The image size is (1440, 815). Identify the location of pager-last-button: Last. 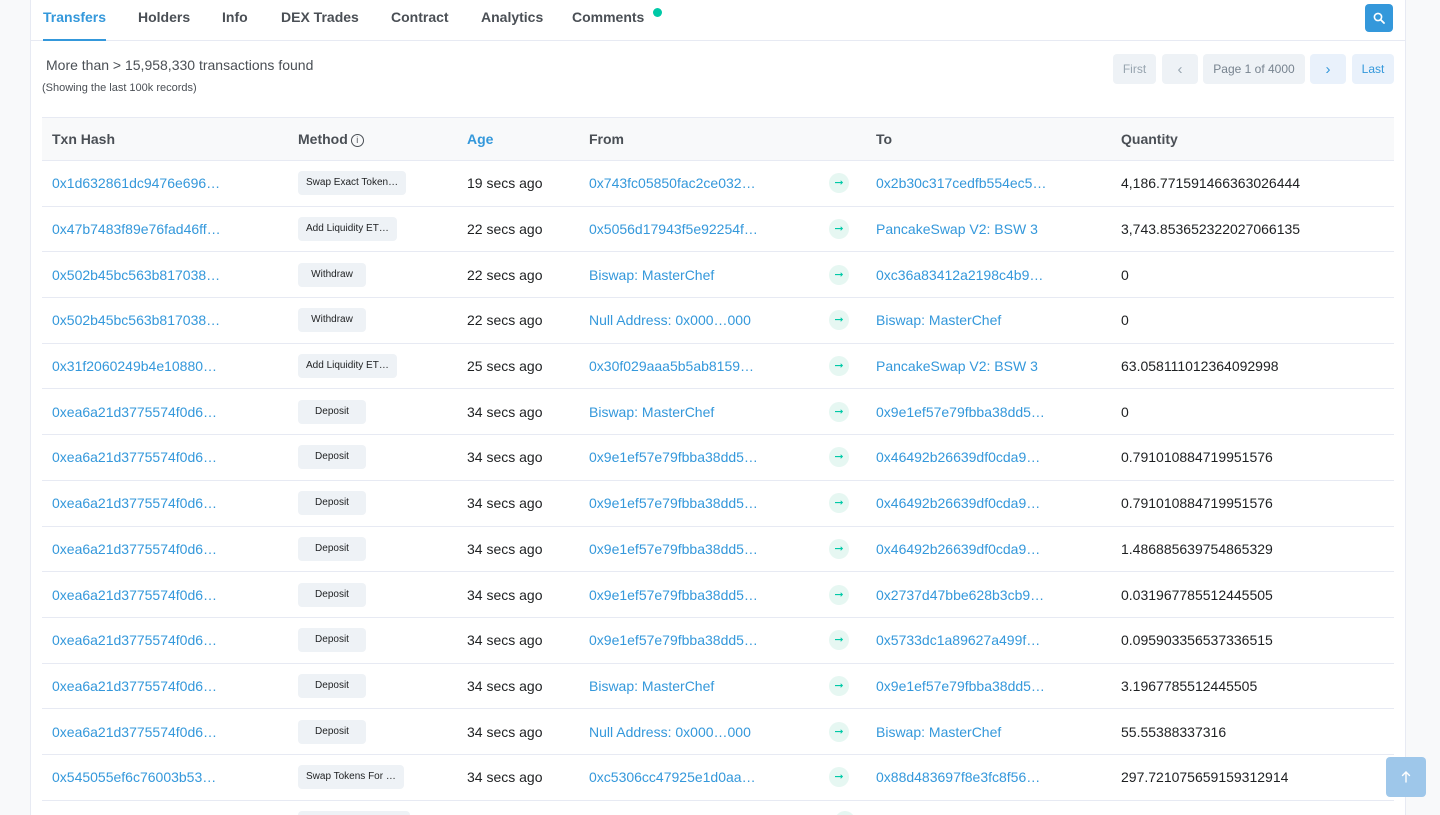
(1373, 69).